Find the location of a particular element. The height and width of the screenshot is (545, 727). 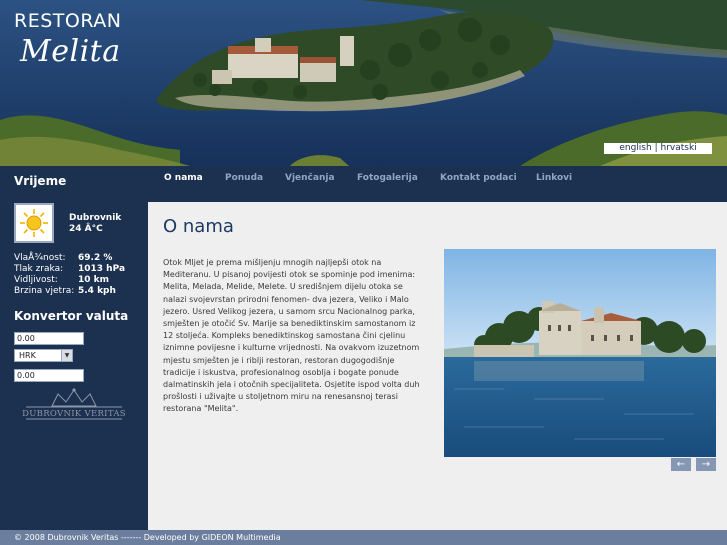

lang-hrvatski-link: hrvatski is located at coordinates (678, 148).